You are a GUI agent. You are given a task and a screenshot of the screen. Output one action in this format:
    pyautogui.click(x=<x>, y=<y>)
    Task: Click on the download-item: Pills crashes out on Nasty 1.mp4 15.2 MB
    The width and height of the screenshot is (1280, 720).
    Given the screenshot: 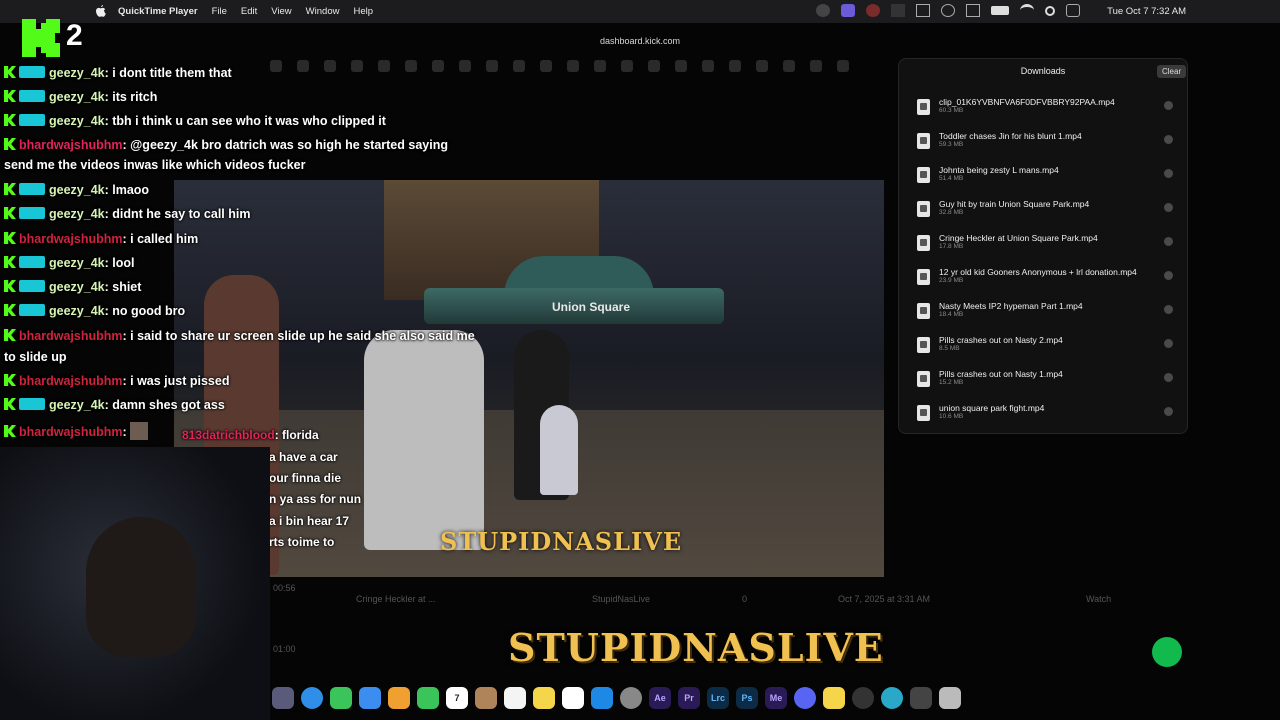 What is the action you would take?
    pyautogui.click(x=1047, y=384)
    